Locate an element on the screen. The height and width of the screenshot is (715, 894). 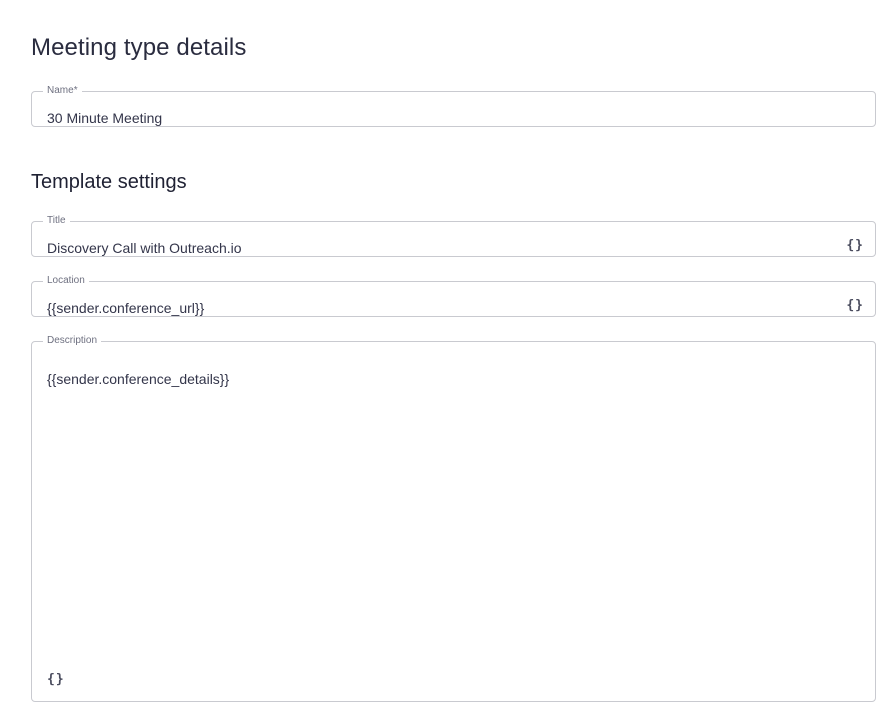
title-field-label: Title is located at coordinates (56, 220).